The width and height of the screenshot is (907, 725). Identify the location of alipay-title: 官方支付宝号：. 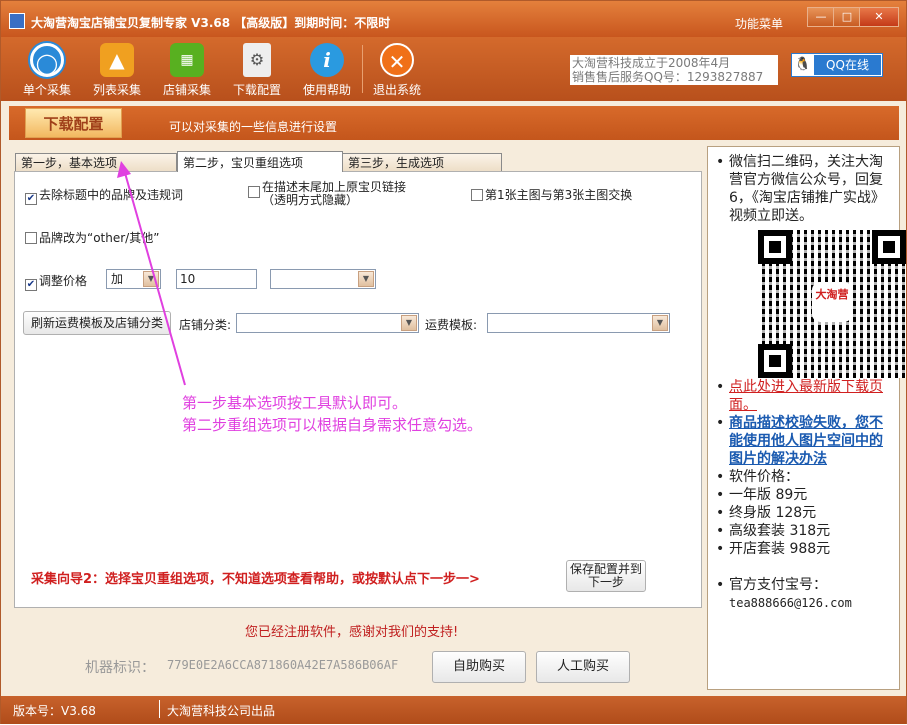
(778, 585).